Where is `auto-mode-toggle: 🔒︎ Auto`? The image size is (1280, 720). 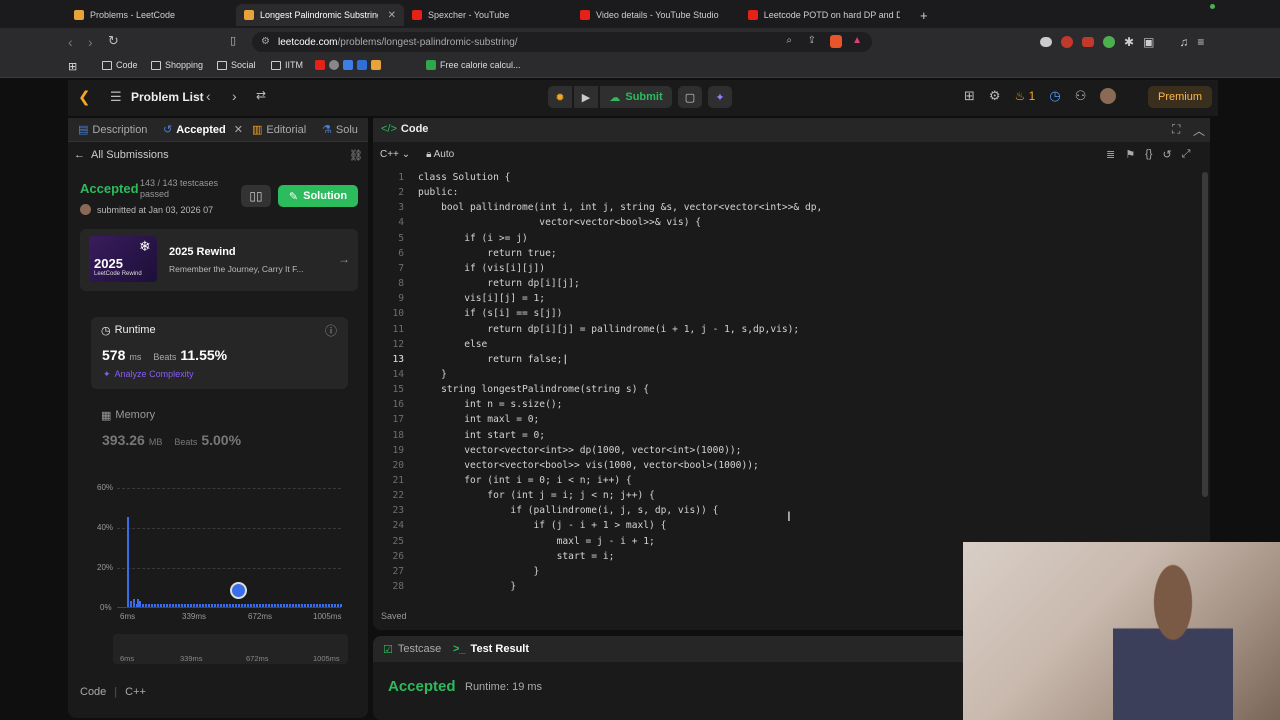
auto-mode-toggle: 🔒︎ Auto is located at coordinates (440, 154).